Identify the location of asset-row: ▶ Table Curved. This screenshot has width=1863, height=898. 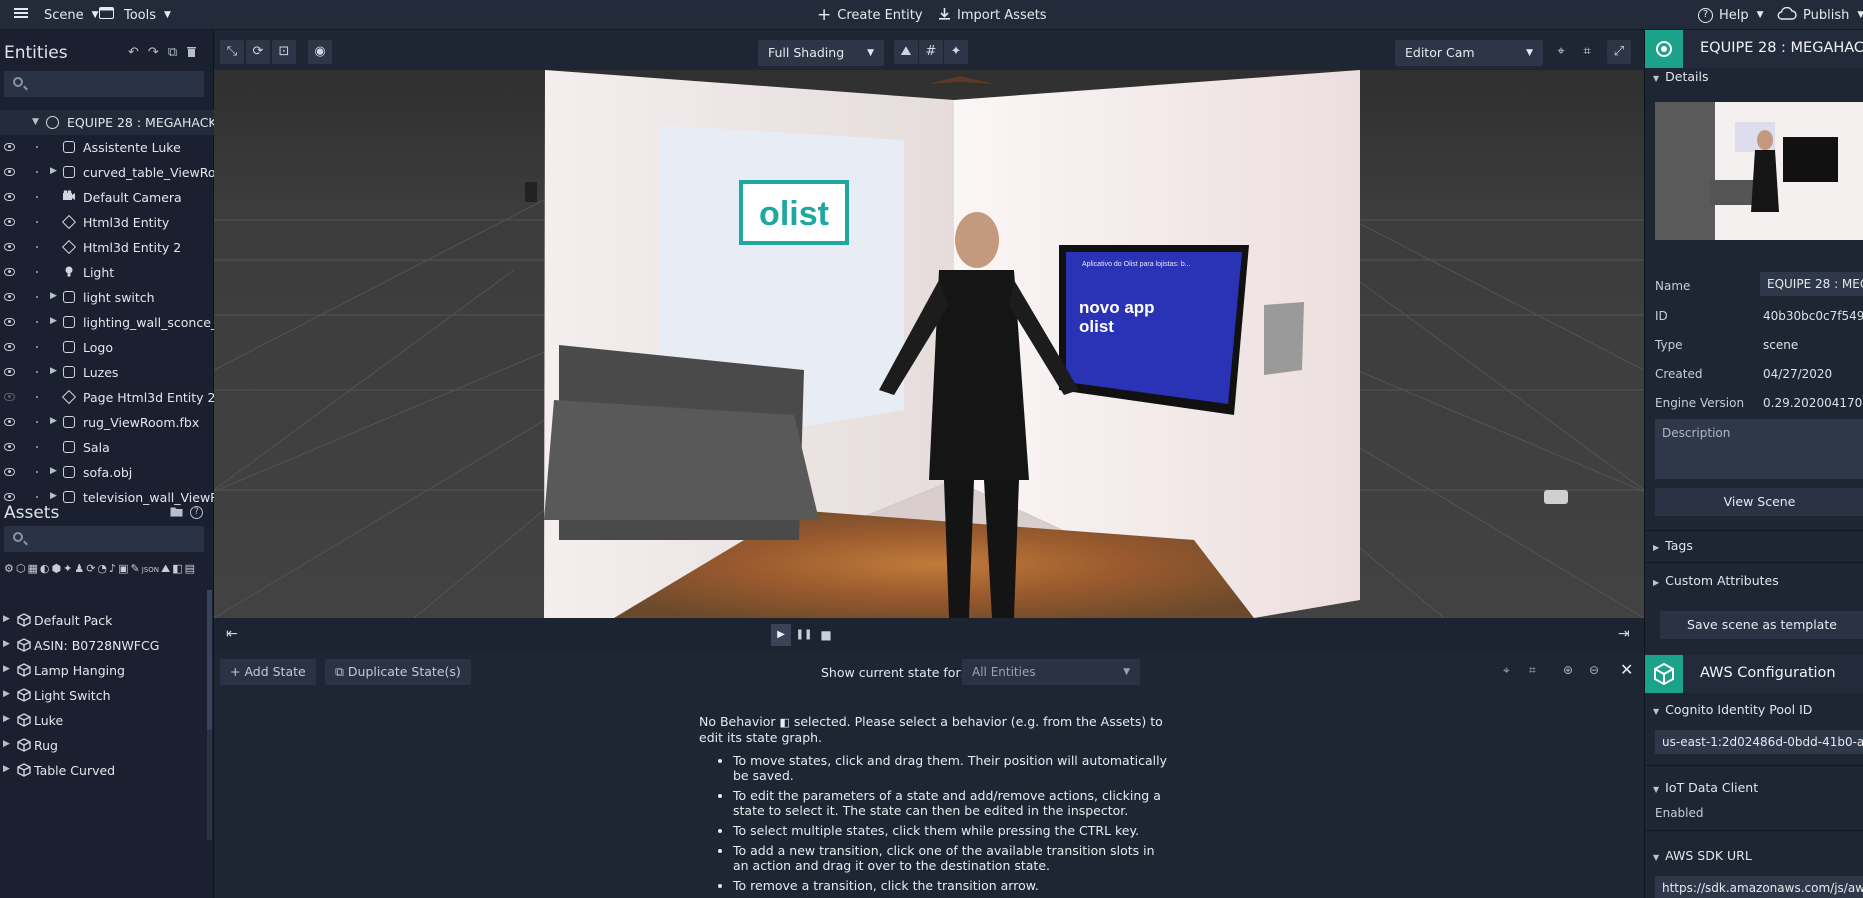
(105, 770).